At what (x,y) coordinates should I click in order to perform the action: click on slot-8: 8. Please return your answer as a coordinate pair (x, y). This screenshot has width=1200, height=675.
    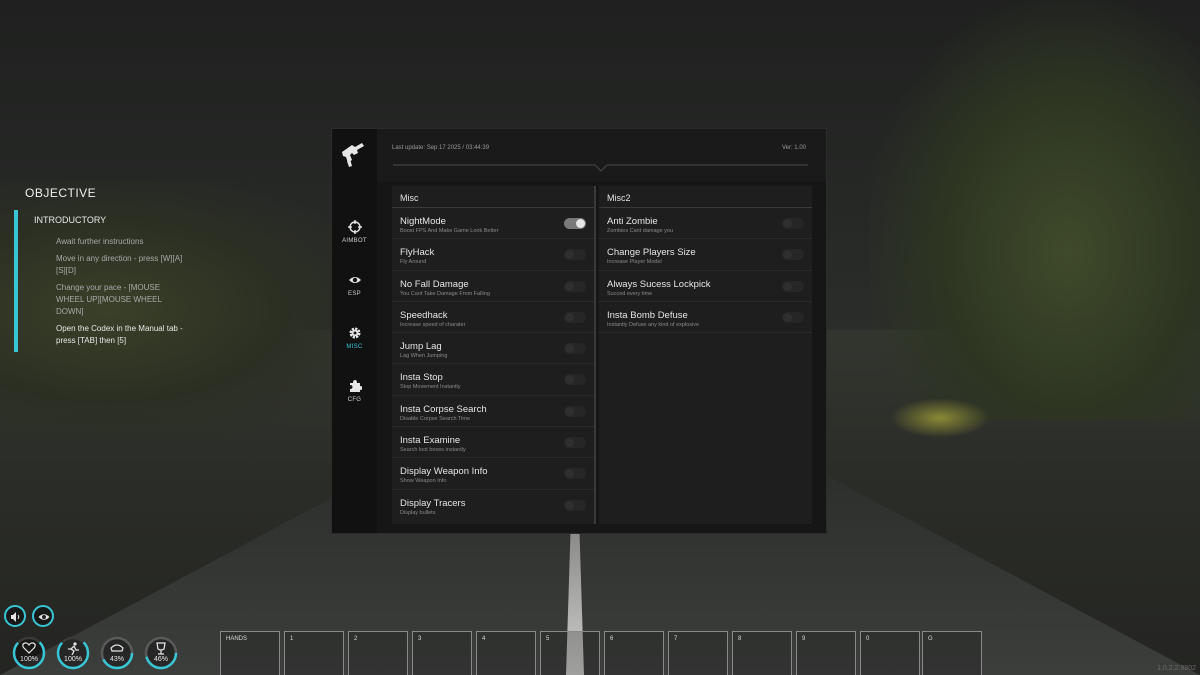
    Looking at the image, I should click on (762, 653).